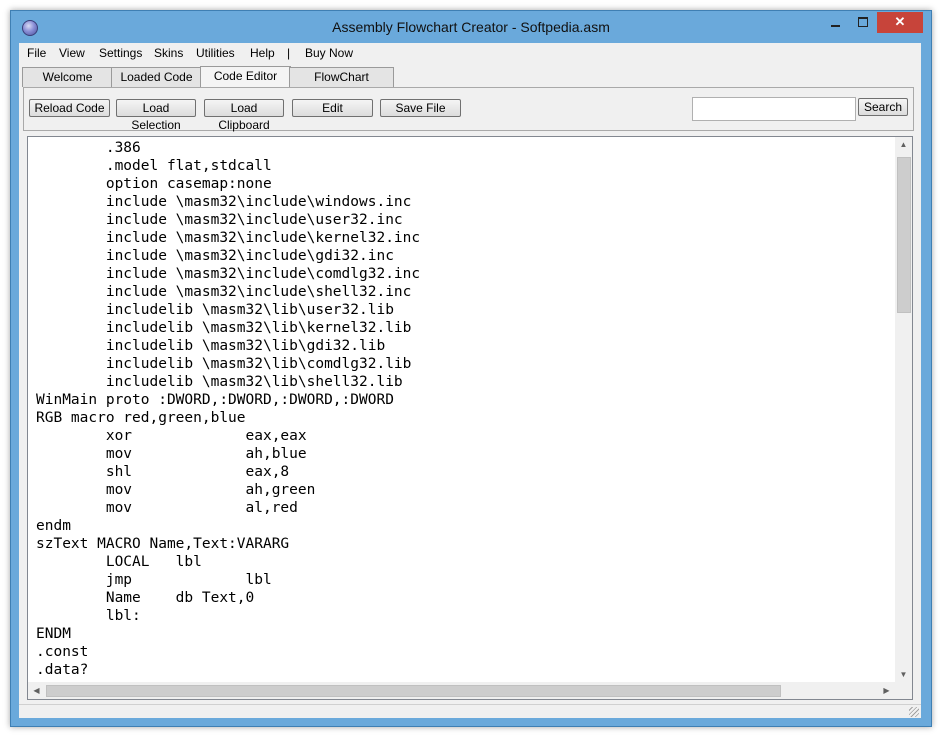 The width and height of the screenshot is (948, 741). I want to click on horizontal-scroll-thumb, so click(413, 691).